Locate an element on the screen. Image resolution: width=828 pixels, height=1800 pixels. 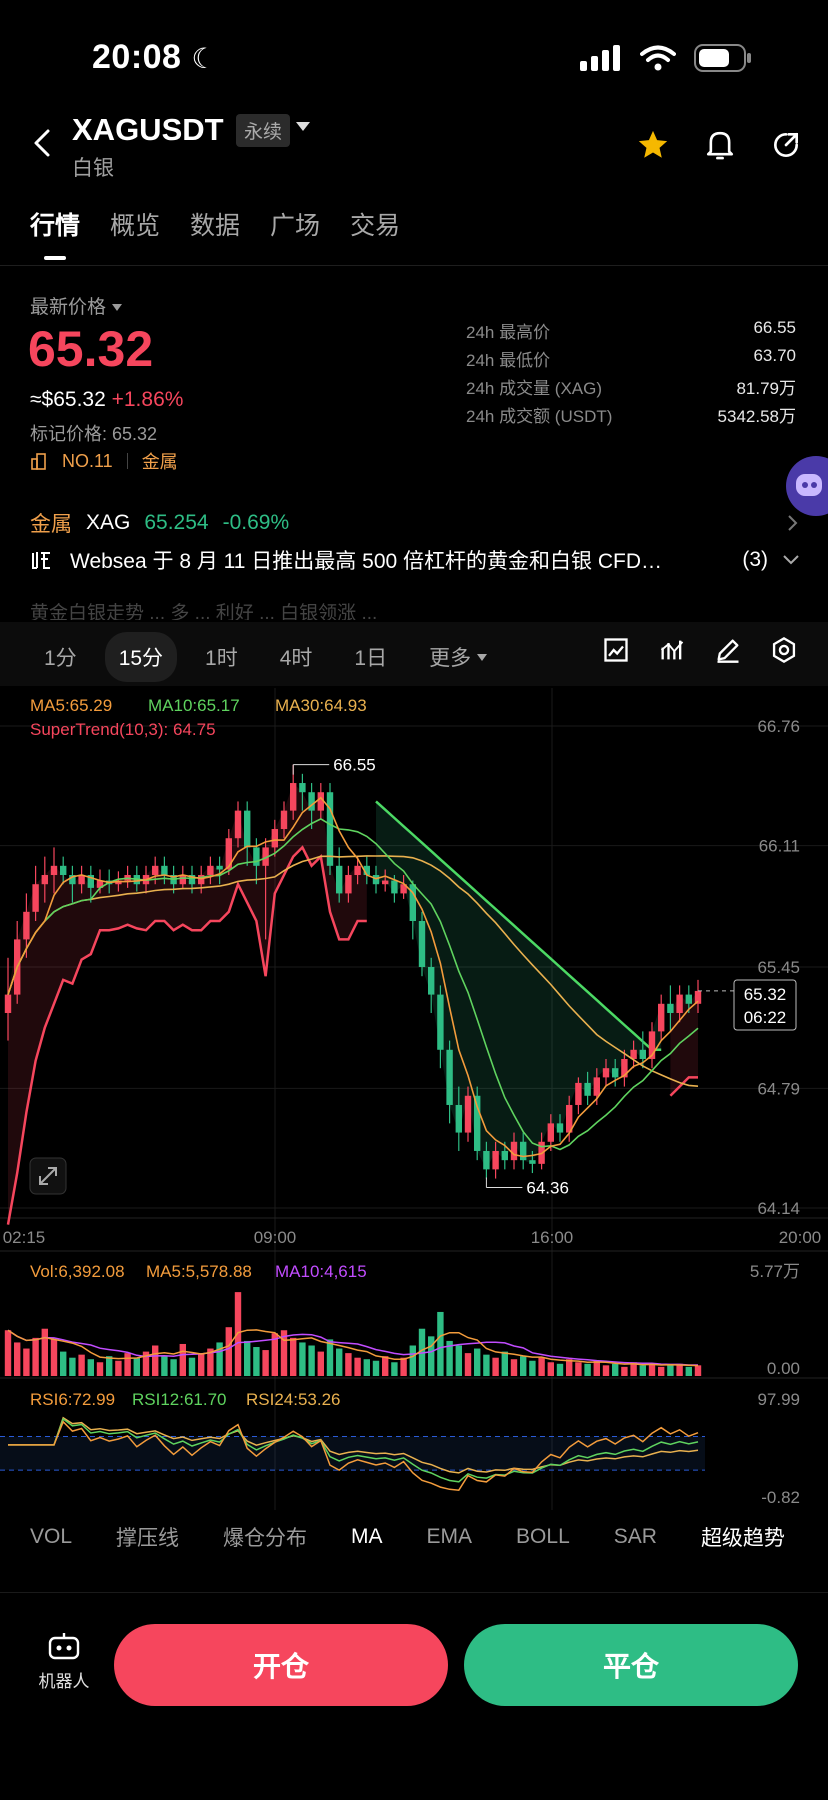
bell-alert-icon is located at coordinates (720, 145).